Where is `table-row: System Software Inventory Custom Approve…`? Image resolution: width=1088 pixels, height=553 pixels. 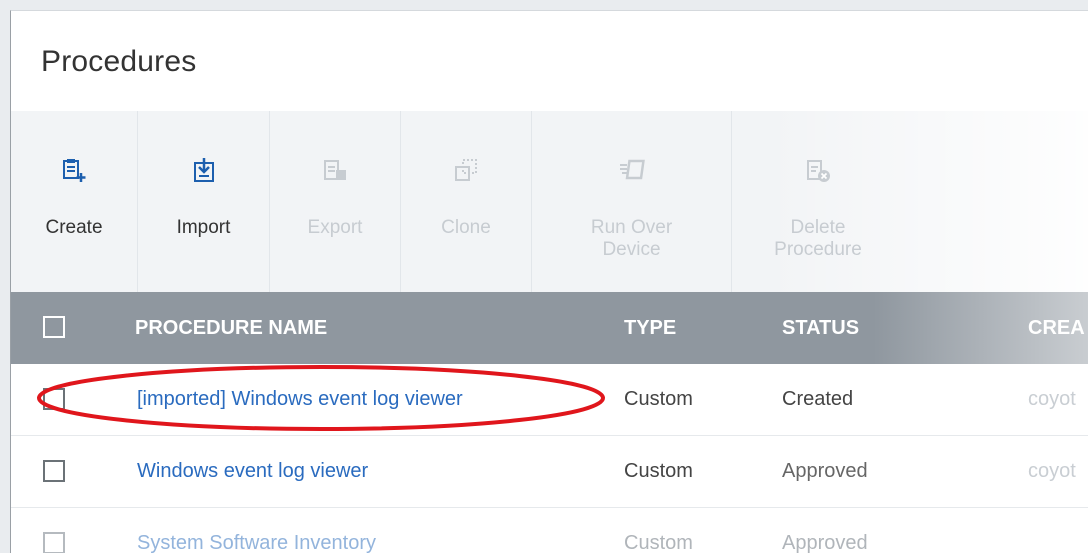 table-row: System Software Inventory Custom Approve… is located at coordinates (549, 530).